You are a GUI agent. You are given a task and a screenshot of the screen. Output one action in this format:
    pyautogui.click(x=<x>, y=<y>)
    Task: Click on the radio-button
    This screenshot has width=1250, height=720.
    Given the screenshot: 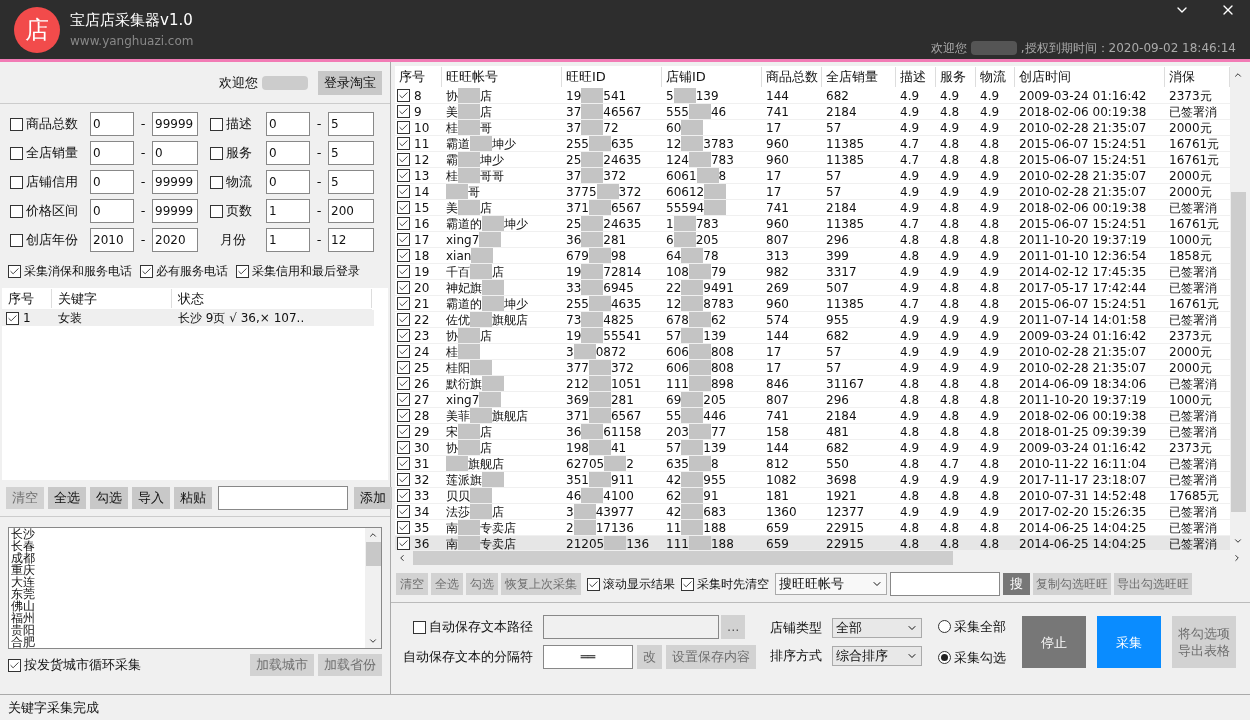 What is the action you would take?
    pyautogui.click(x=944, y=658)
    